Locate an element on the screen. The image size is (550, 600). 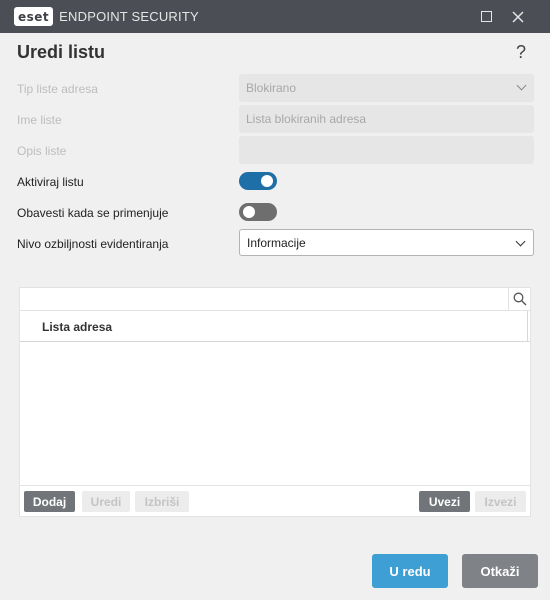
list-name-value: Lista blokiranih adresa is located at coordinates (306, 119).